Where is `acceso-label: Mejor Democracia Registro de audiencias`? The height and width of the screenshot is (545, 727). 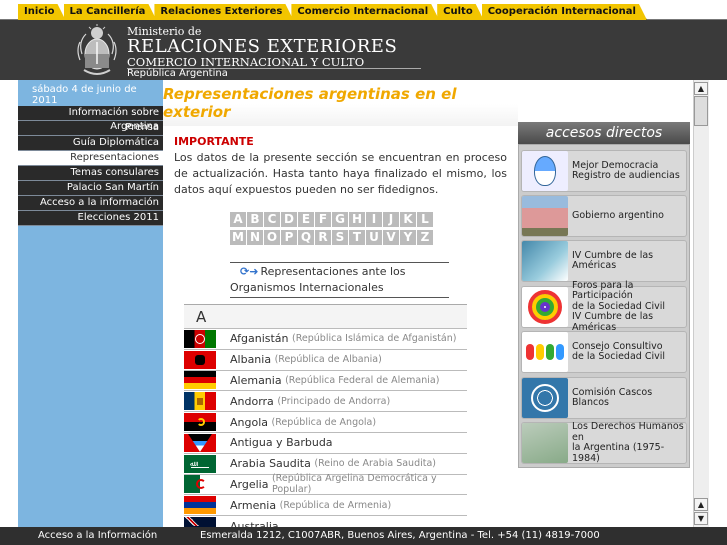
acceso-label: Mejor Democracia Registro de audiencias is located at coordinates (626, 171).